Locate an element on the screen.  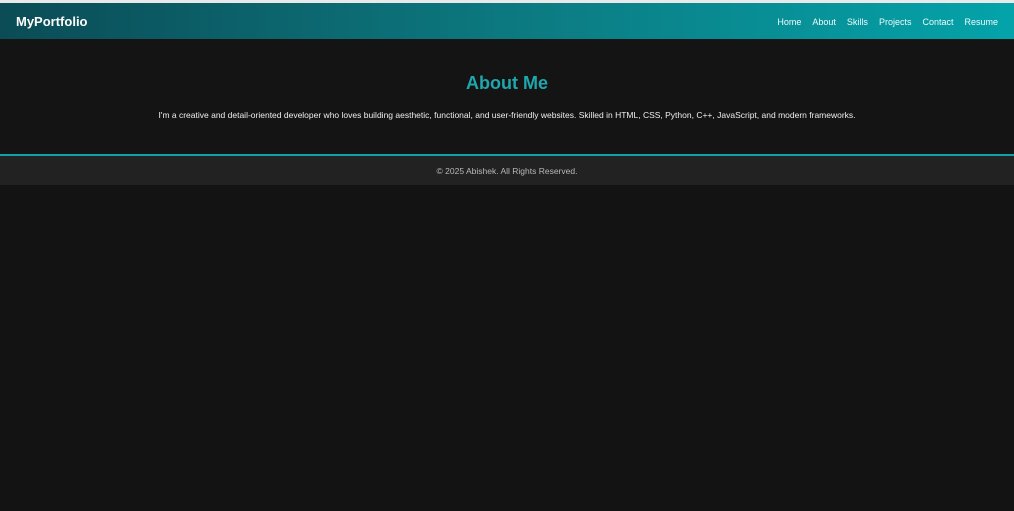
nav-item-home: Home is located at coordinates (789, 21).